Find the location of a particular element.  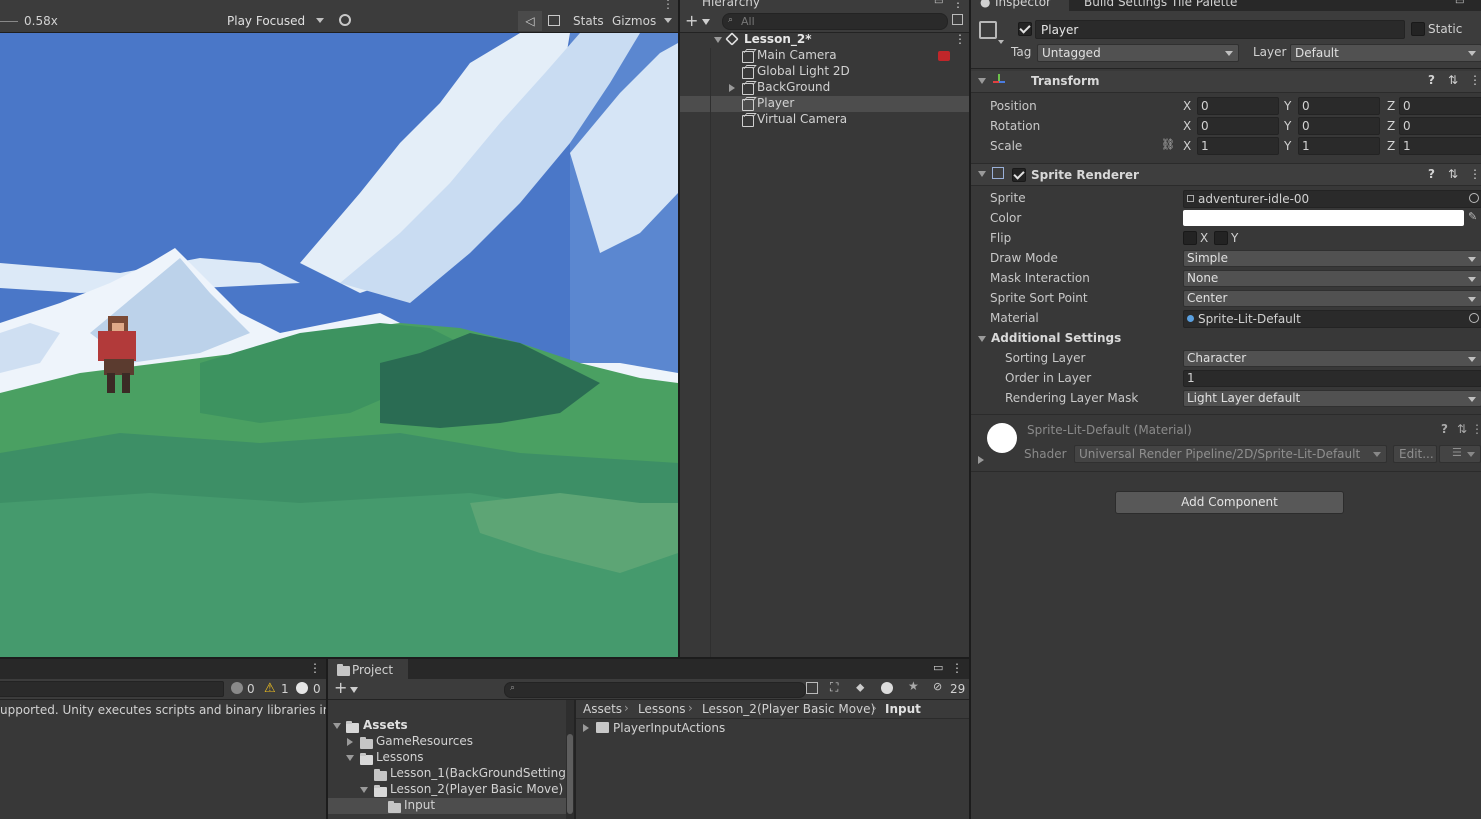

console-menu-icon: ⋮ is located at coordinates (315, 668).